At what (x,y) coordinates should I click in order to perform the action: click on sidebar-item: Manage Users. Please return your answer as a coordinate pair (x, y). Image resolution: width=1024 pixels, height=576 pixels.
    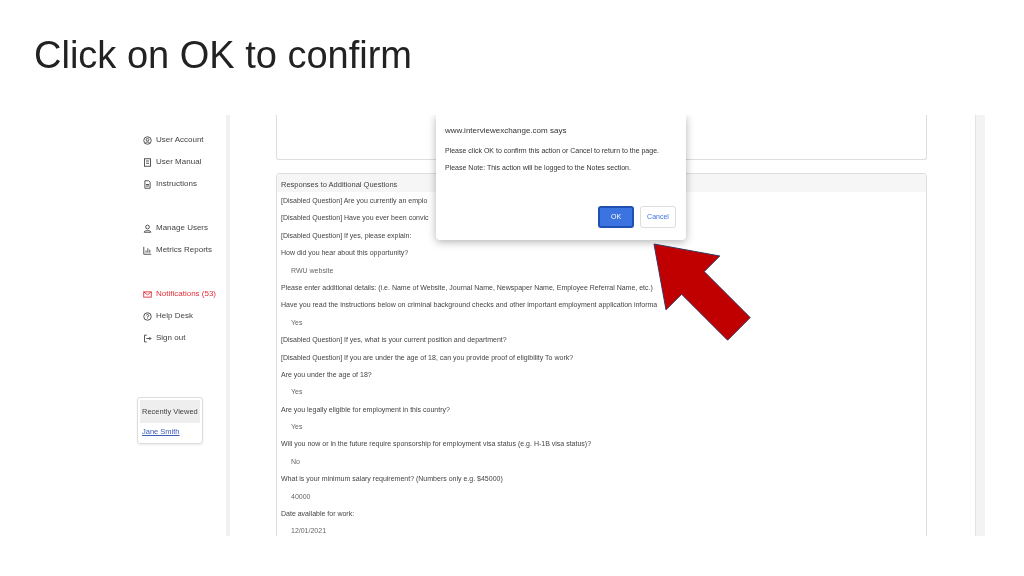
    Looking at the image, I should click on (180, 228).